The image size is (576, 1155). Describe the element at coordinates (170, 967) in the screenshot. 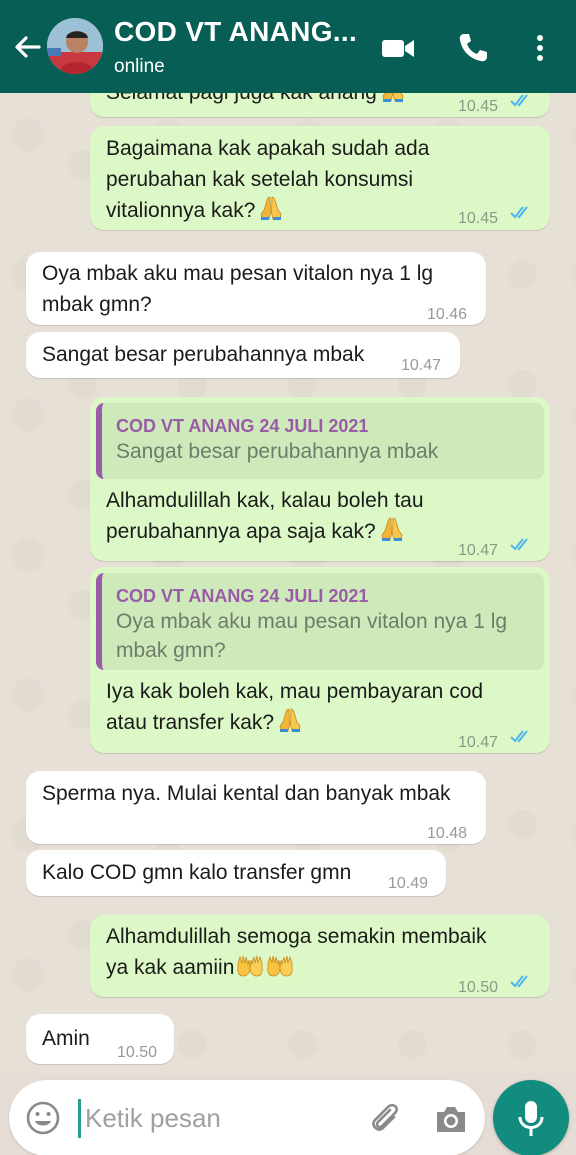

I see `message-line: ya kak aamiin` at that location.